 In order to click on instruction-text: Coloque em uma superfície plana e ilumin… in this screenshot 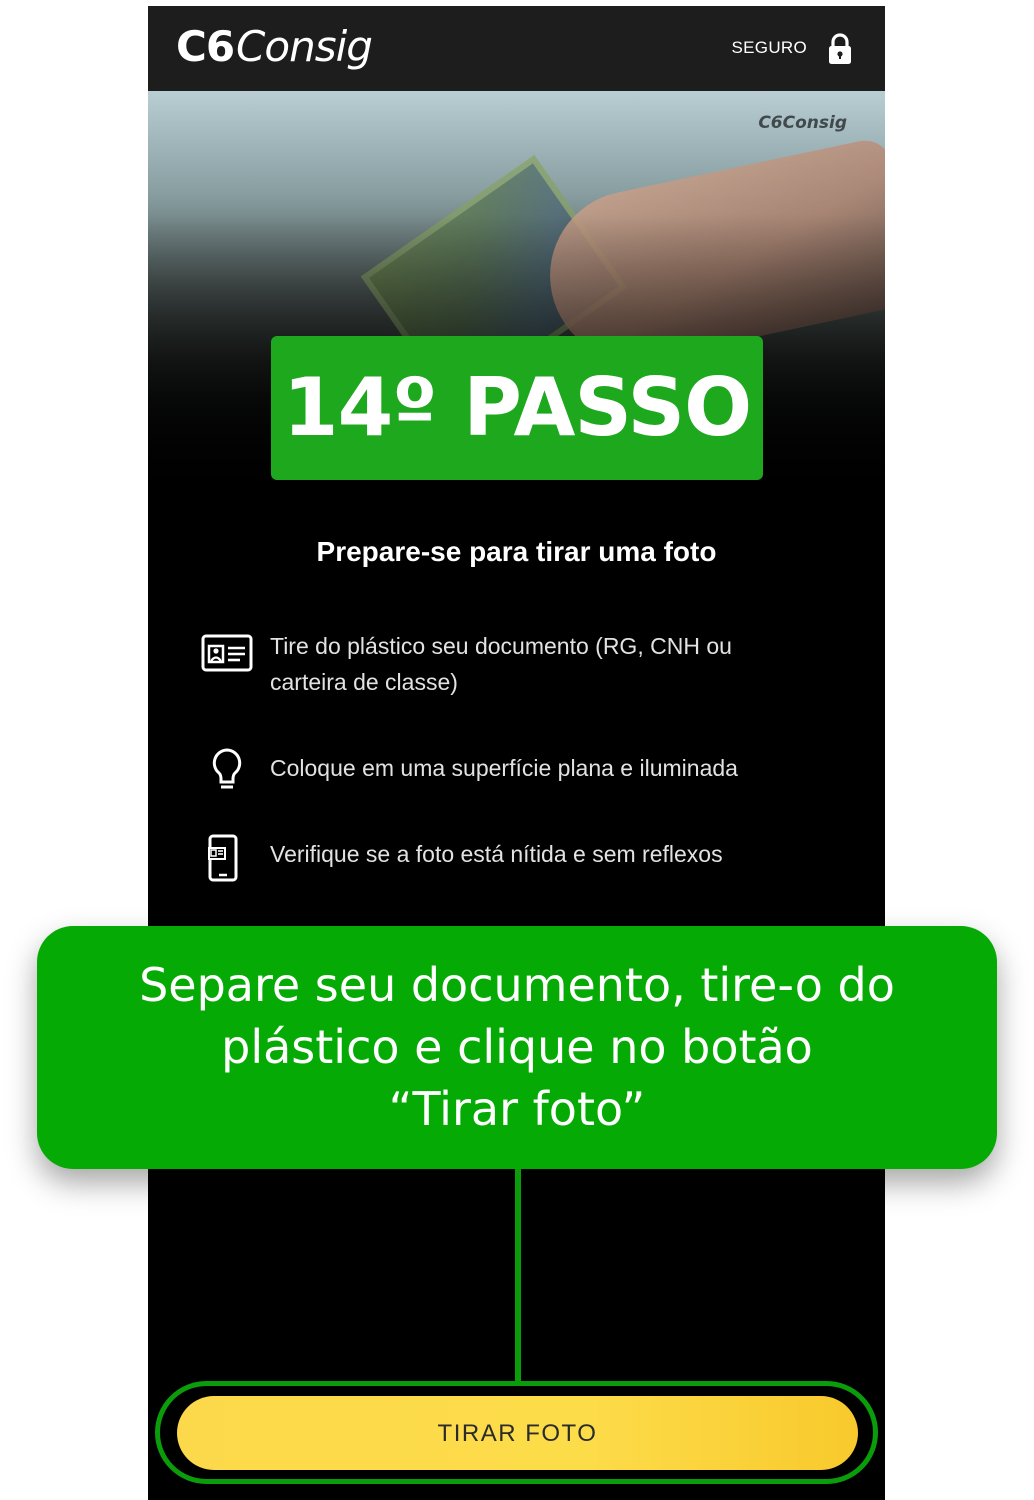, I will do `click(504, 768)`.